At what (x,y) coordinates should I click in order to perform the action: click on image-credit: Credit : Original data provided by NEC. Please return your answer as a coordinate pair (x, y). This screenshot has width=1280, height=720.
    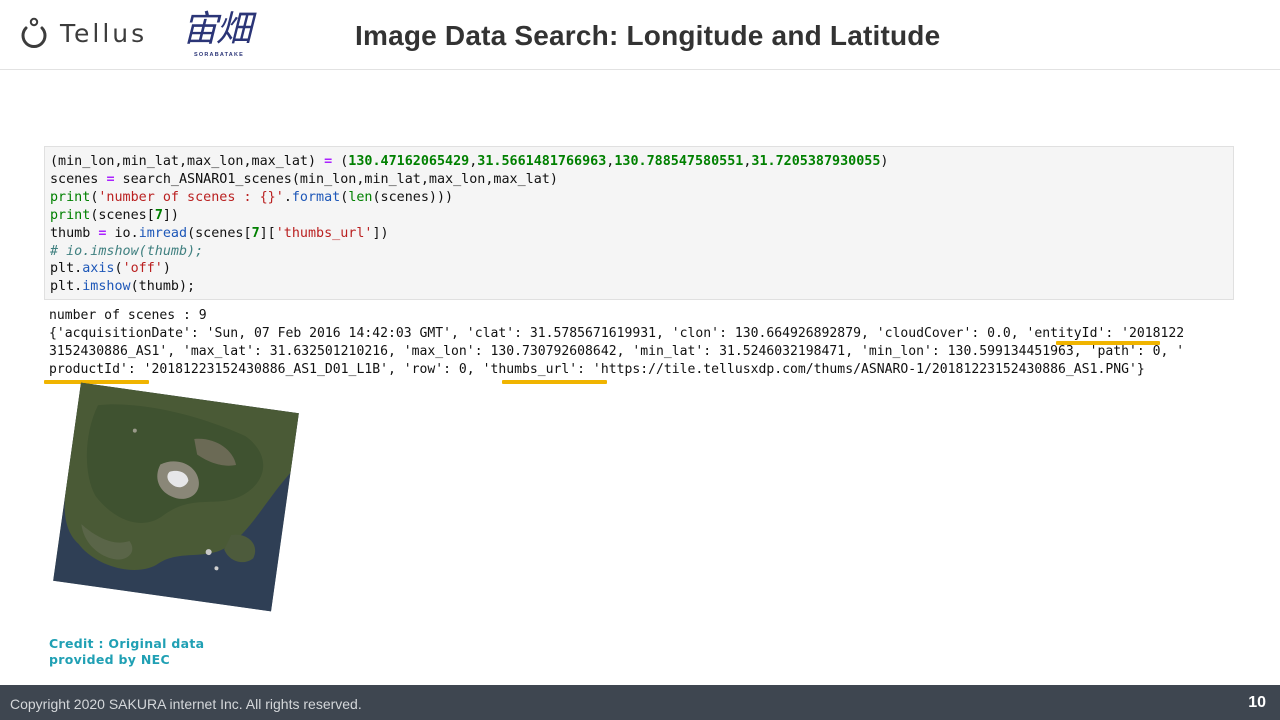
    Looking at the image, I should click on (126, 652).